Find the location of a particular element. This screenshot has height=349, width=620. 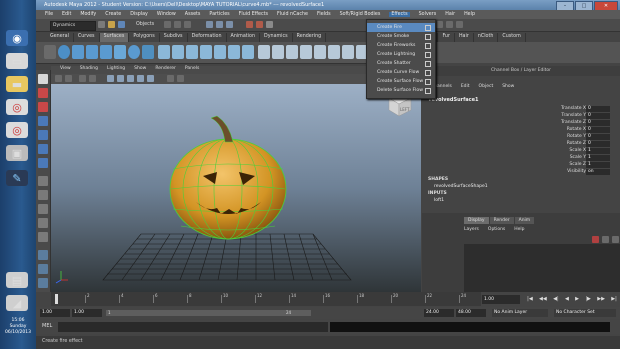

menu-effects: Effects is located at coordinates (399, 14).